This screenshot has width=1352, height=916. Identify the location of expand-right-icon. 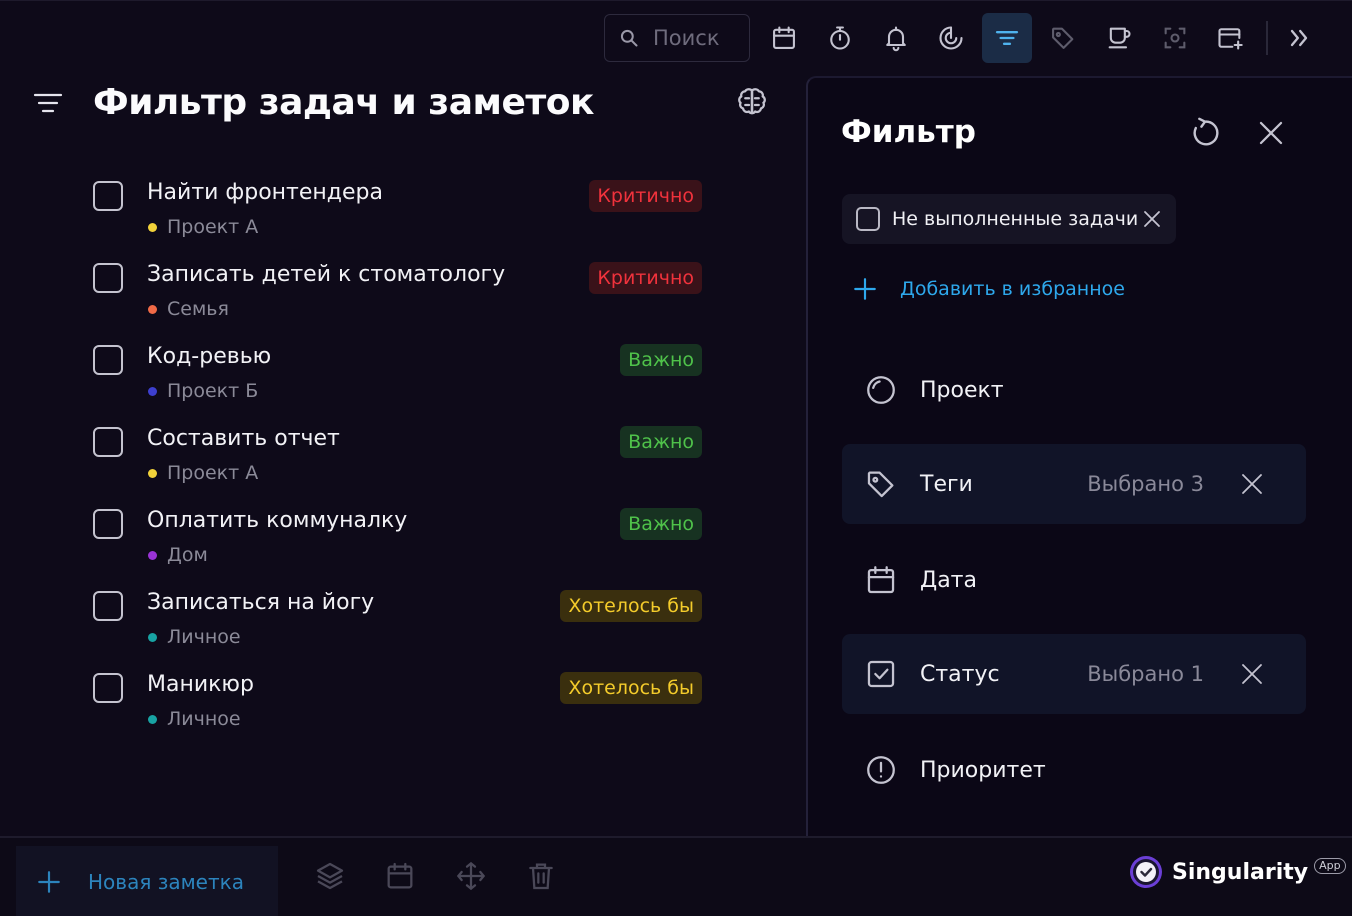
(1299, 38).